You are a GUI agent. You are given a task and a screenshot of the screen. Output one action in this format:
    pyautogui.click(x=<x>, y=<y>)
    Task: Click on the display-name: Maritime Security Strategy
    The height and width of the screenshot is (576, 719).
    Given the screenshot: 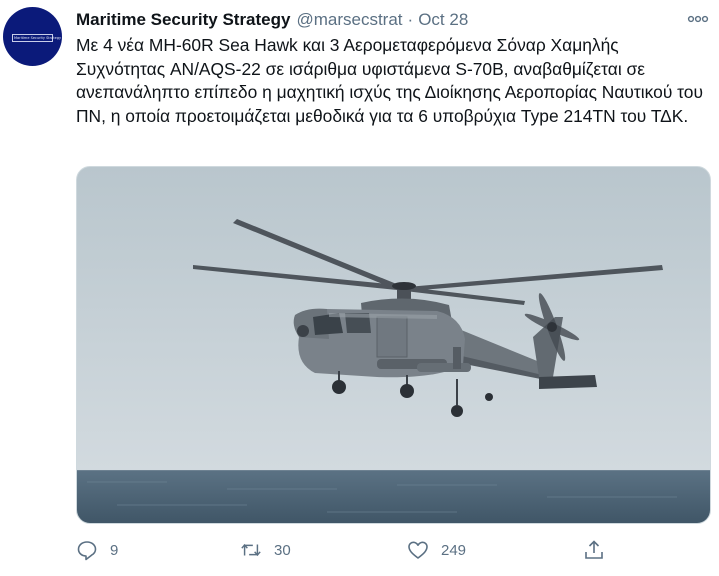 What is the action you would take?
    pyautogui.click(x=183, y=20)
    